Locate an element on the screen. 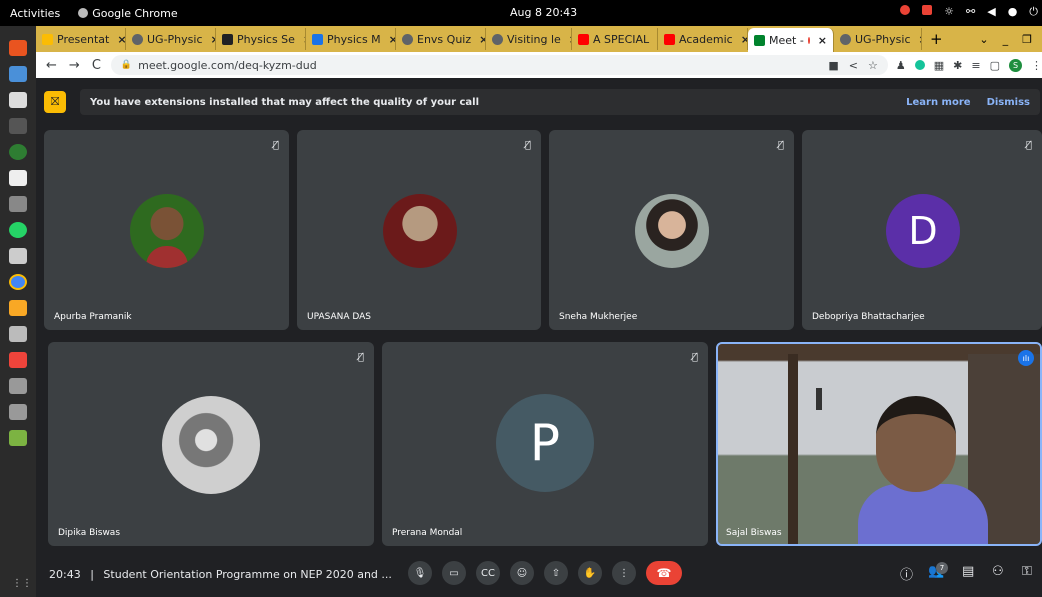  slides-icon is located at coordinates (18, 308).